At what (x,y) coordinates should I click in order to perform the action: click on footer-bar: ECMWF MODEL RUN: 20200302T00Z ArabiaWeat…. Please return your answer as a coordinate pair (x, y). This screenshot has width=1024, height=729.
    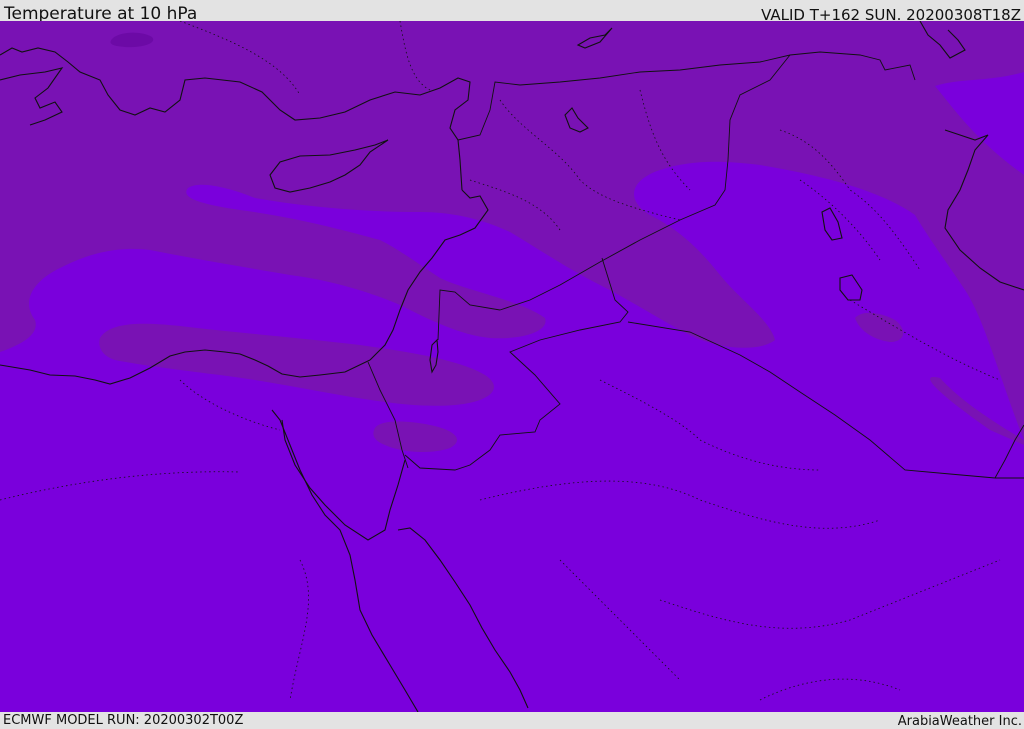
    Looking at the image, I should click on (512, 720).